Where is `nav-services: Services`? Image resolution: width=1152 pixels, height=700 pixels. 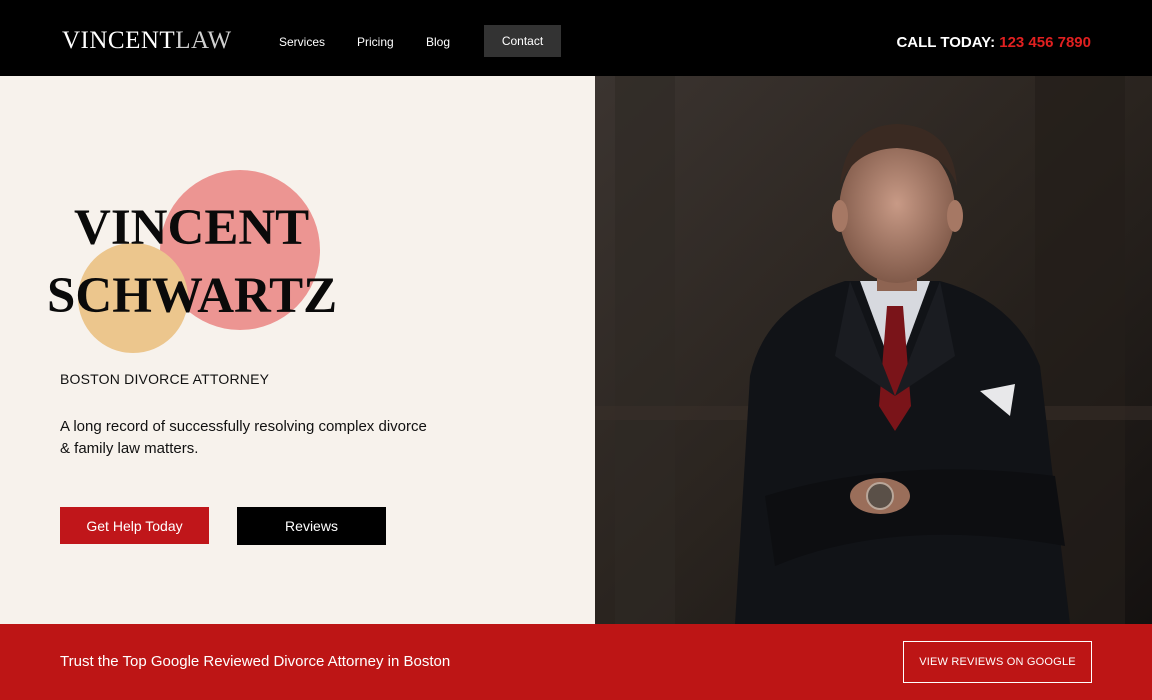
nav-services: Services is located at coordinates (302, 42).